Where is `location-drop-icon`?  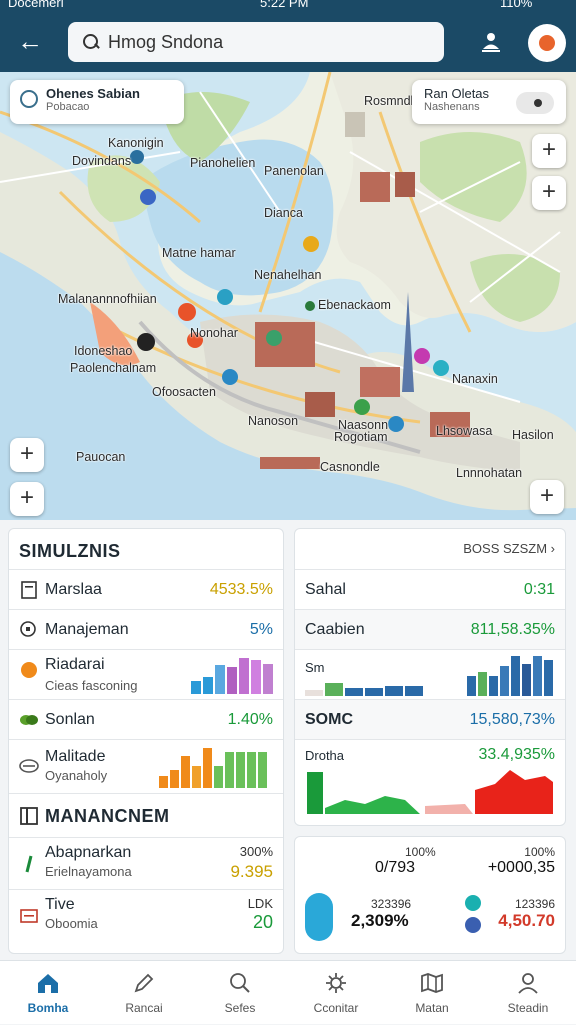
location-drop-icon is located at coordinates (29, 670).